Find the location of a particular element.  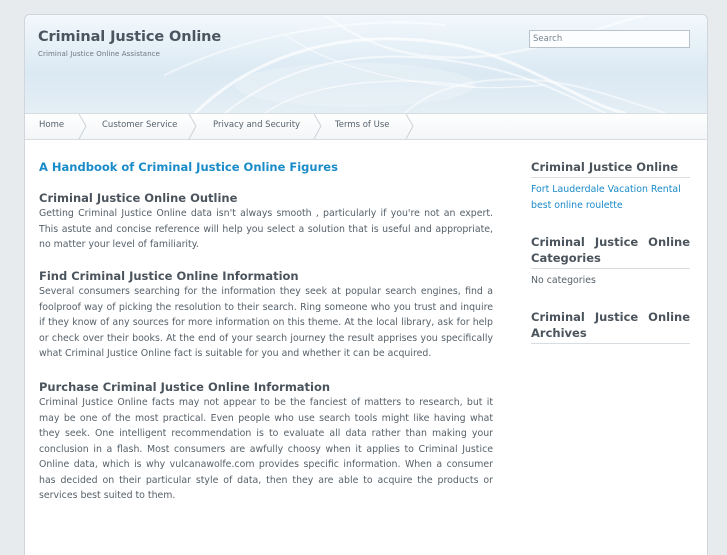

sidebar-link-fort-lauderdale: Fort Lauderdale Vacation Rental is located at coordinates (610, 190).